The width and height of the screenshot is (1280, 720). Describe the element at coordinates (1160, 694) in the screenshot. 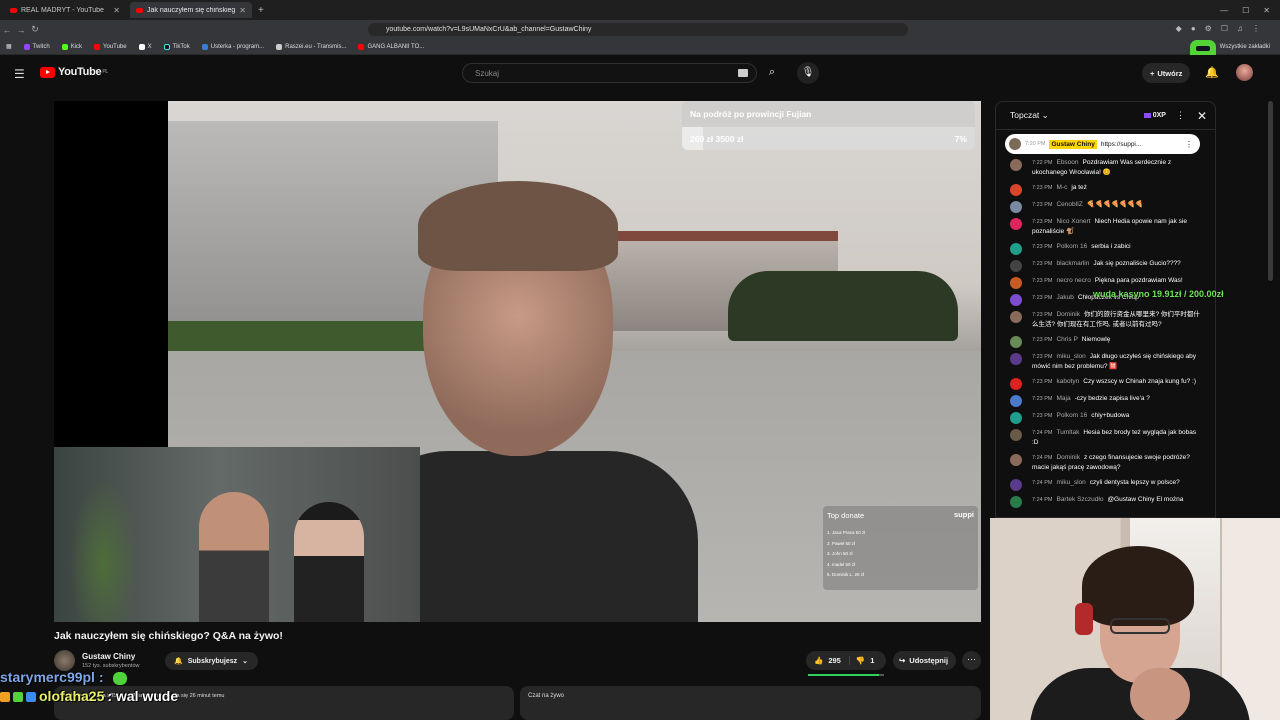

I see `cam-hand` at that location.